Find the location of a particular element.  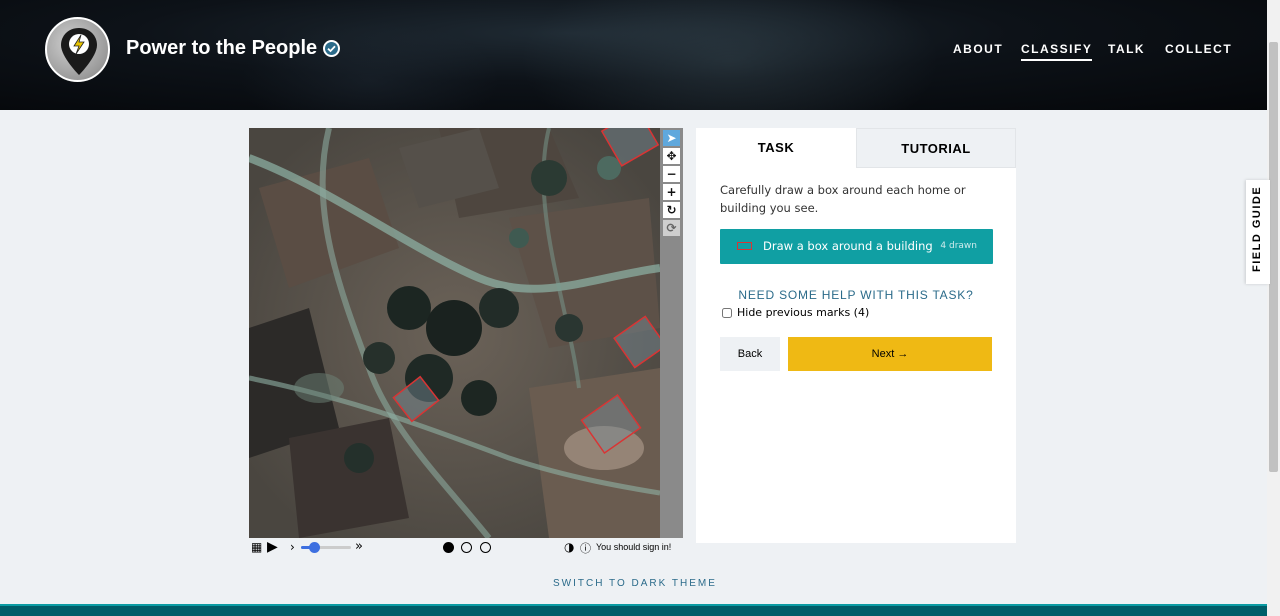

map-pin-bolt-icon is located at coordinates (79, 51).